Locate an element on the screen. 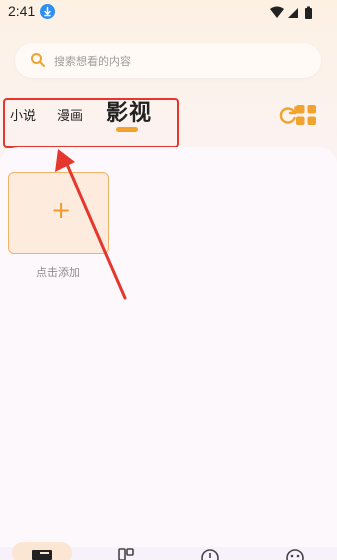  bookshelf-icon is located at coordinates (42, 550).